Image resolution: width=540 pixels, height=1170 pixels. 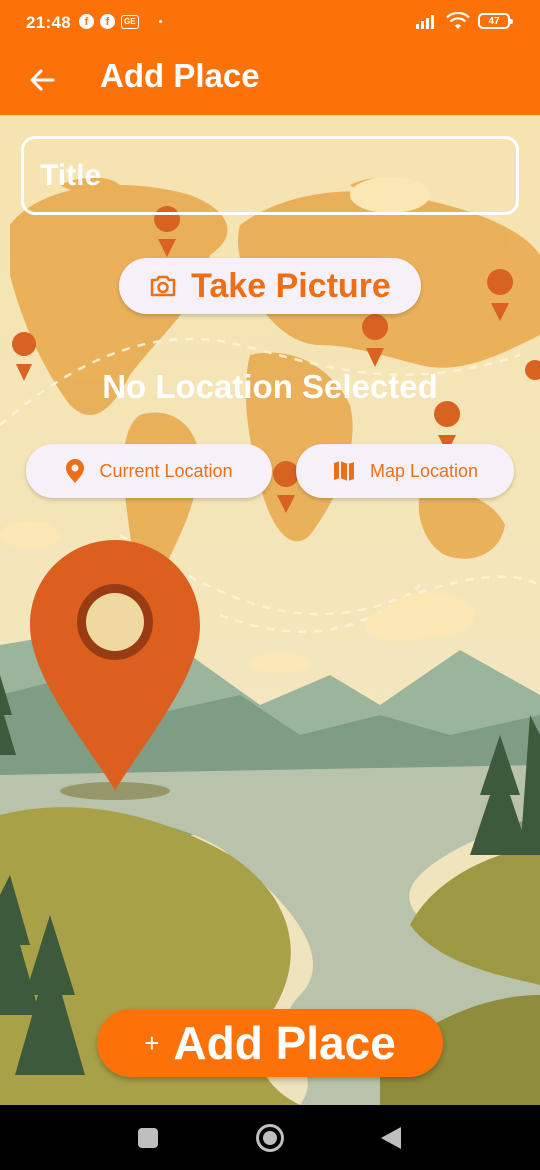 What do you see at coordinates (163, 286) in the screenshot?
I see `camera-icon` at bounding box center [163, 286].